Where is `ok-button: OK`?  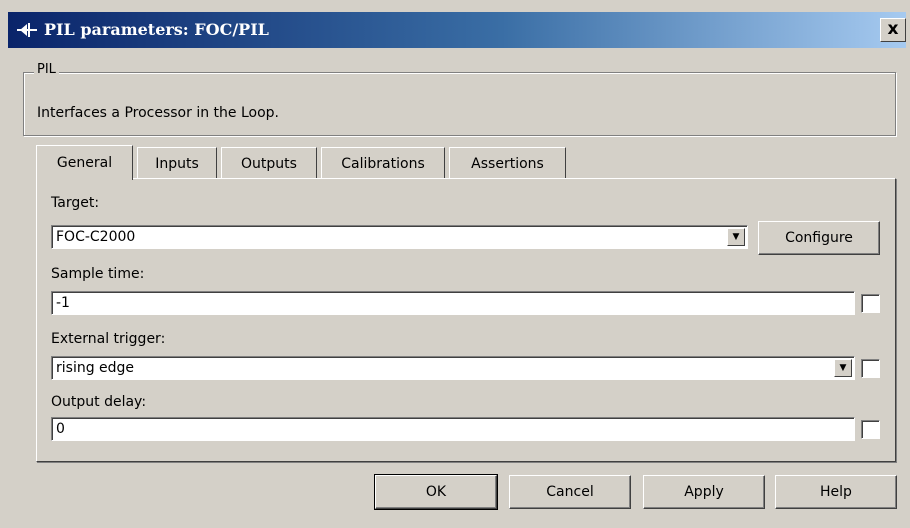
ok-button: OK is located at coordinates (436, 492).